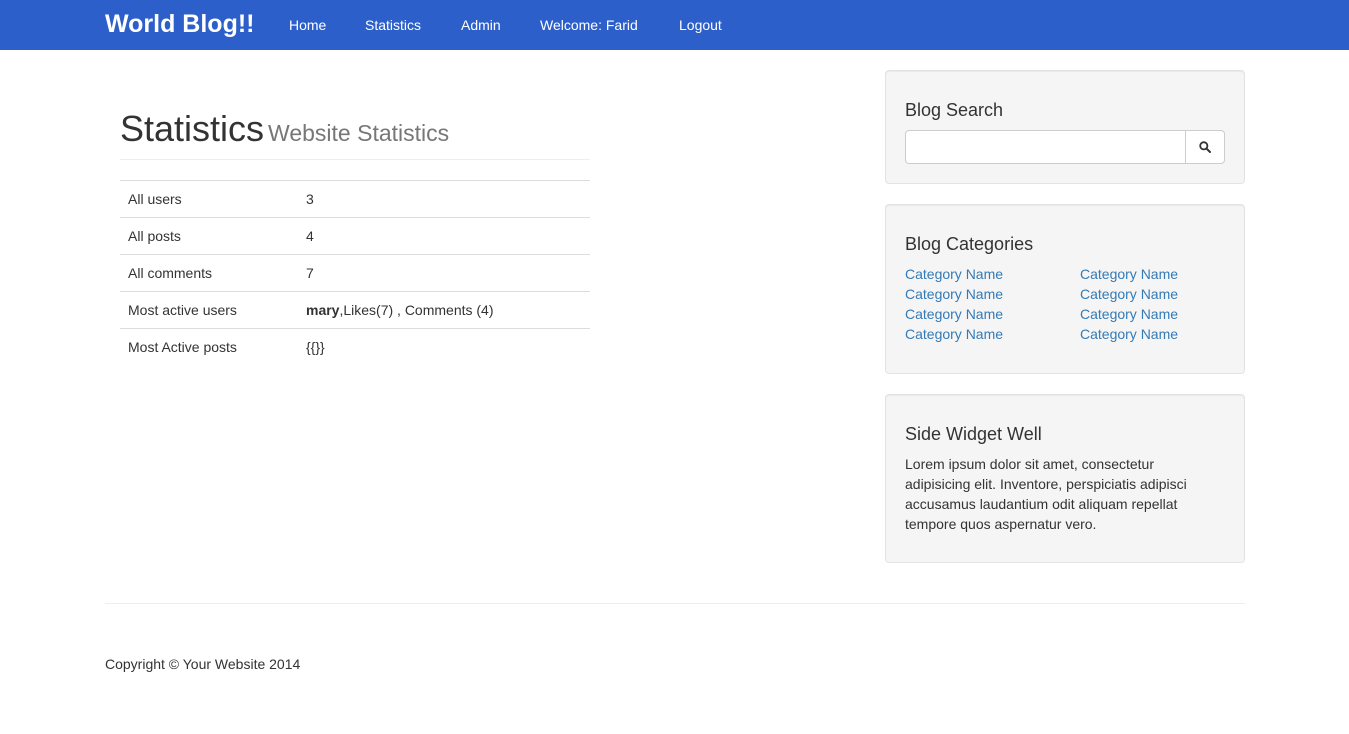 This screenshot has width=1349, height=734. What do you see at coordinates (954, 110) in the screenshot?
I see `blog-search-title: Blog Search` at bounding box center [954, 110].